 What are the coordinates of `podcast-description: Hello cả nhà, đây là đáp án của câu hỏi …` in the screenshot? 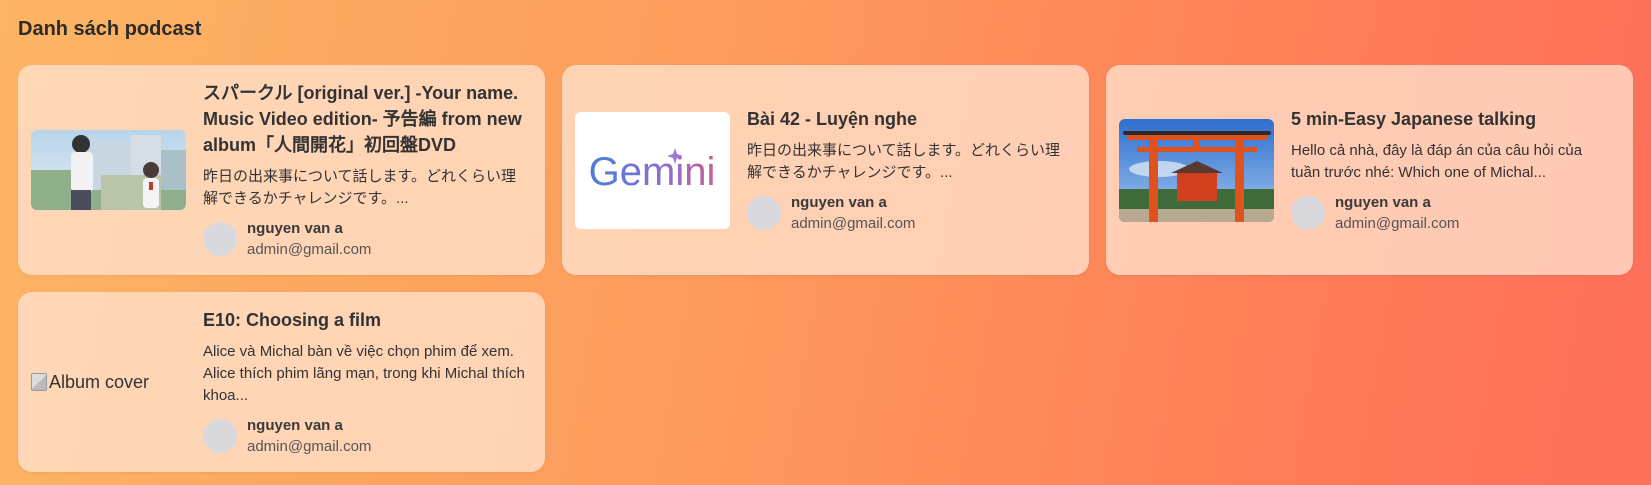 It's located at (1437, 161).